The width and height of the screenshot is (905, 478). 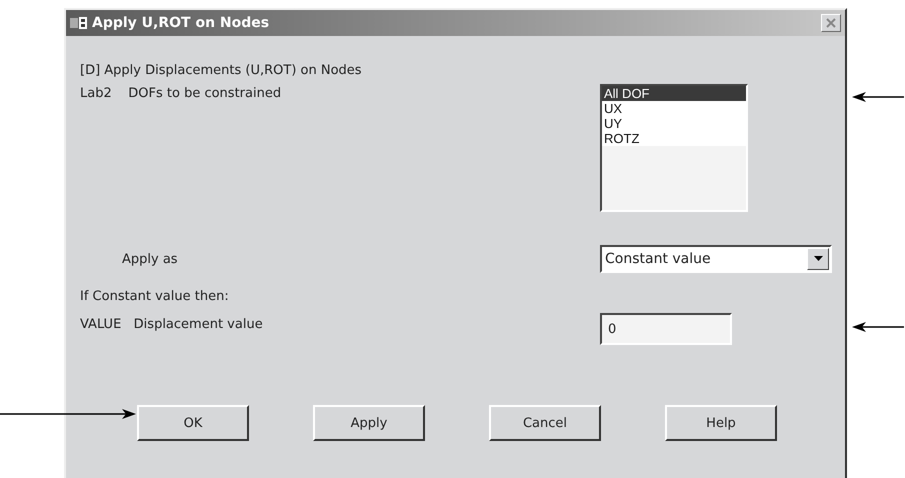 I want to click on list-option: UX, so click(x=674, y=108).